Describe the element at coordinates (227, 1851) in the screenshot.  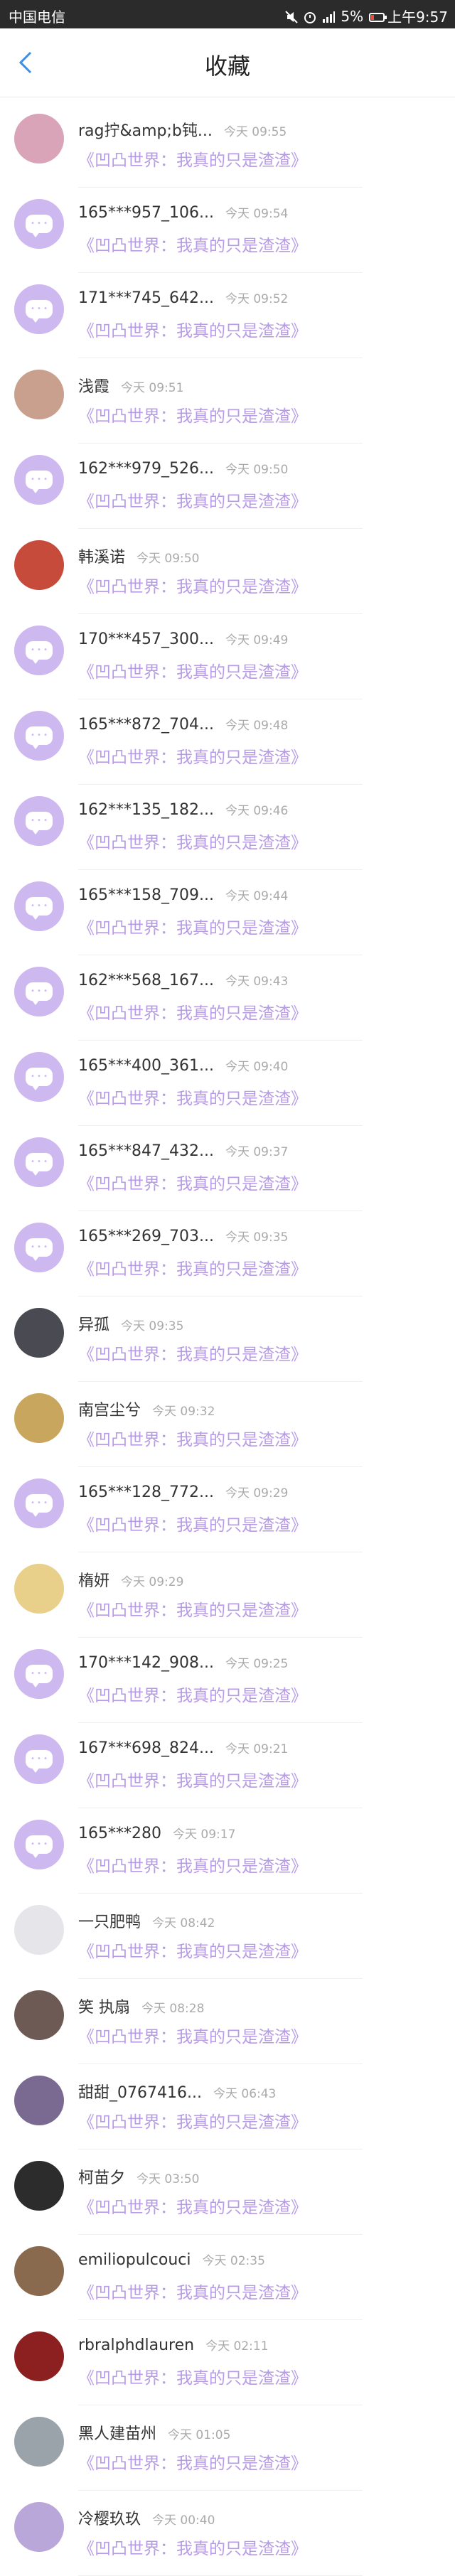
I see `list-item: • • • 165***280 今天 09:17 《凹凸世界：我真的只是渣渣》` at that location.